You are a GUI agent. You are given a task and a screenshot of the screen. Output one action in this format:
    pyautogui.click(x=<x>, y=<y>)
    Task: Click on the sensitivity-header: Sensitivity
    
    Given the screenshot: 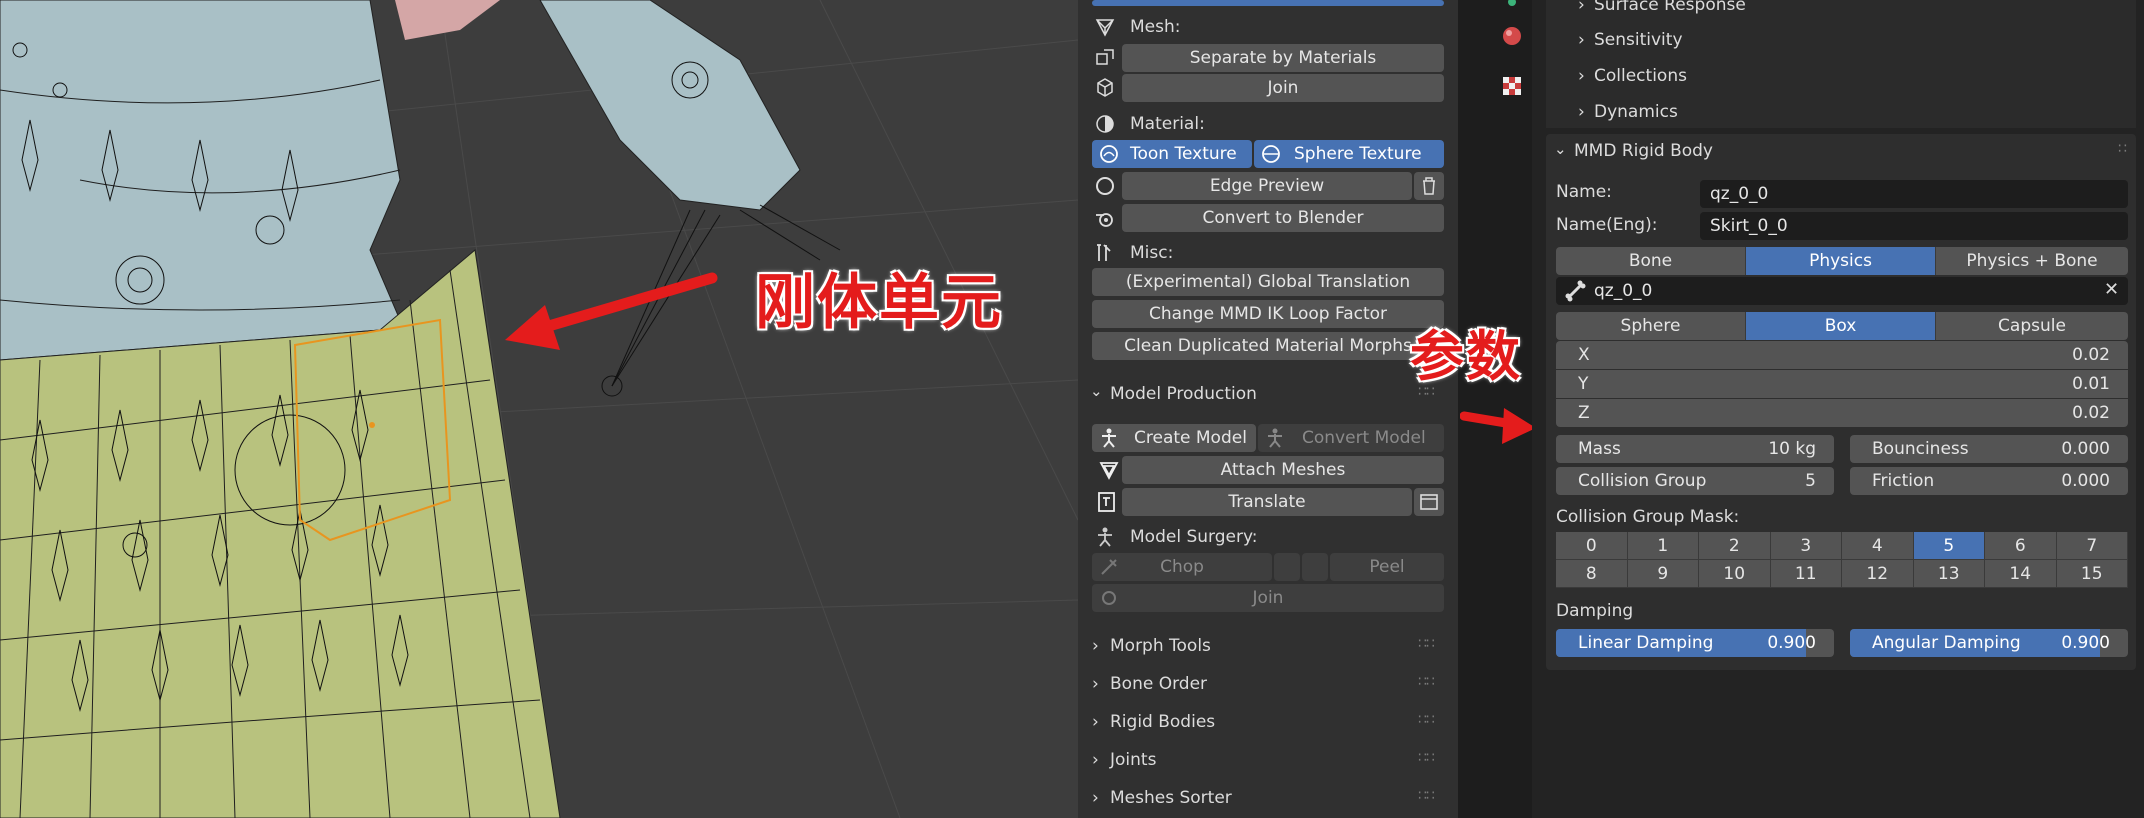 What is the action you would take?
    pyautogui.click(x=1638, y=40)
    